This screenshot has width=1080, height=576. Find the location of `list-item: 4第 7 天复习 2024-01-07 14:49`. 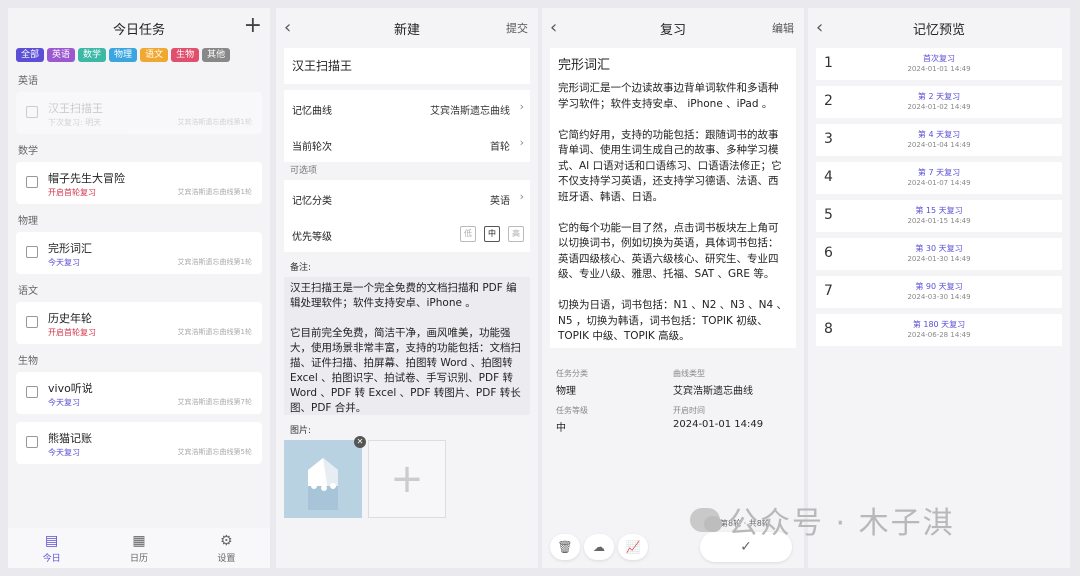

list-item: 4第 7 天复习 2024-01-07 14:49 is located at coordinates (939, 178).